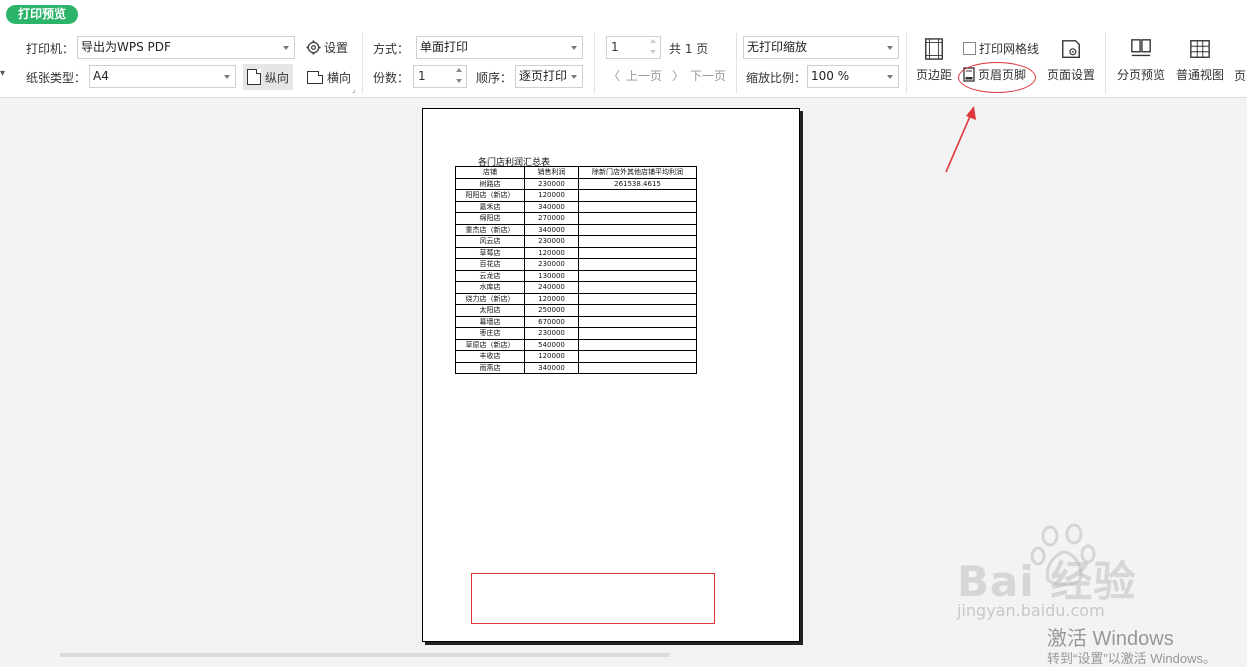 The height and width of the screenshot is (667, 1247). What do you see at coordinates (614, 76) in the screenshot?
I see `chevron-left-icon: 〈` at bounding box center [614, 76].